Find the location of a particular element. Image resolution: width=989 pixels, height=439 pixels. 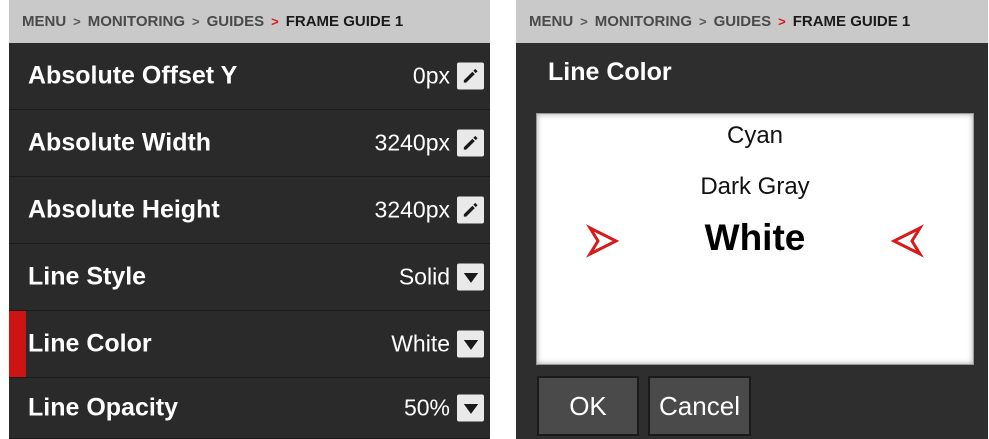

setting-row-line-color: Line Color White is located at coordinates (249, 344).